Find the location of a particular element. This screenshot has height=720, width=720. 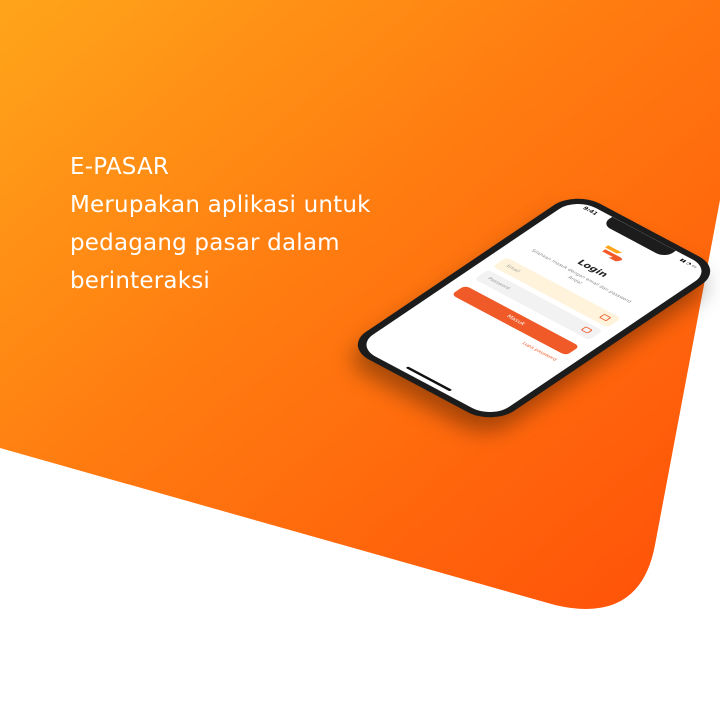

app-name: E-PASAR is located at coordinates (120, 167).